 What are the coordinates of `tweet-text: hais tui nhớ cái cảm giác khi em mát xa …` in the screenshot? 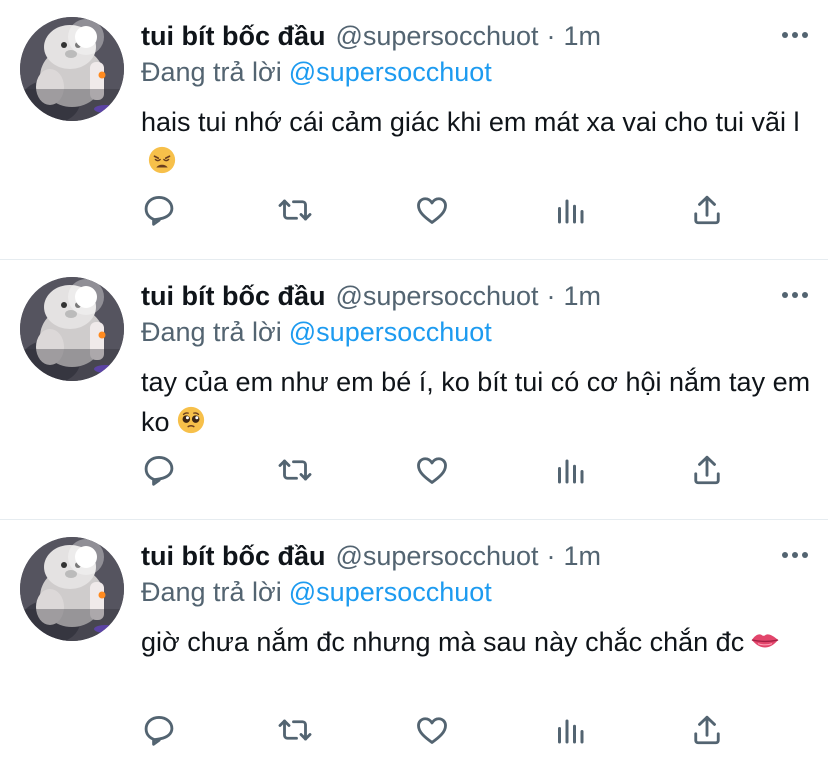 It's located at (477, 142).